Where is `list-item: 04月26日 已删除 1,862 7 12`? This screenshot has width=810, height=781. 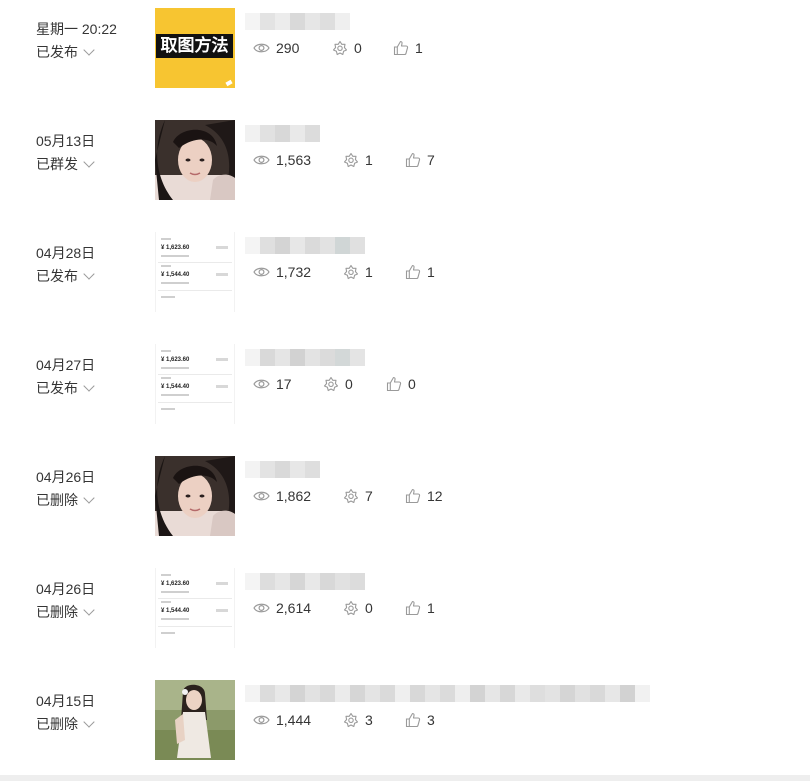 list-item: 04月26日 已删除 1,862 7 12 is located at coordinates (405, 501).